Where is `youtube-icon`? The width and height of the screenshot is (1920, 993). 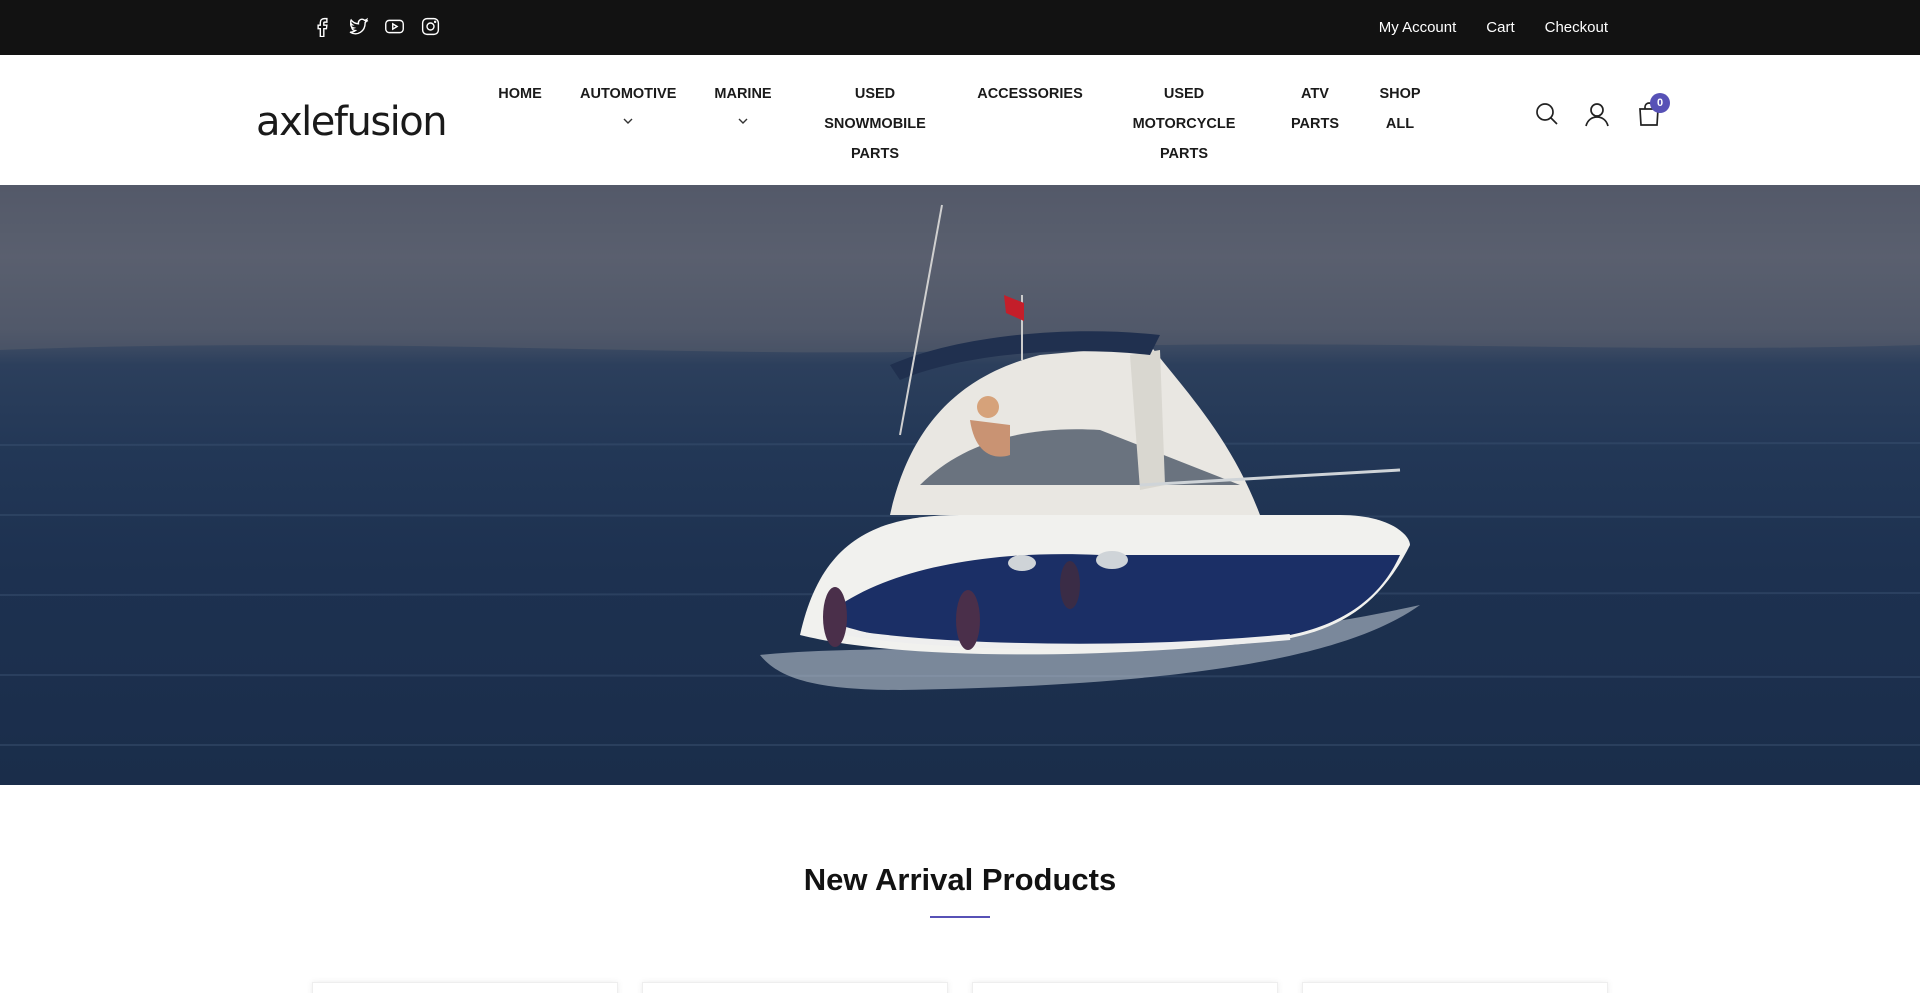
youtube-icon is located at coordinates (394, 26).